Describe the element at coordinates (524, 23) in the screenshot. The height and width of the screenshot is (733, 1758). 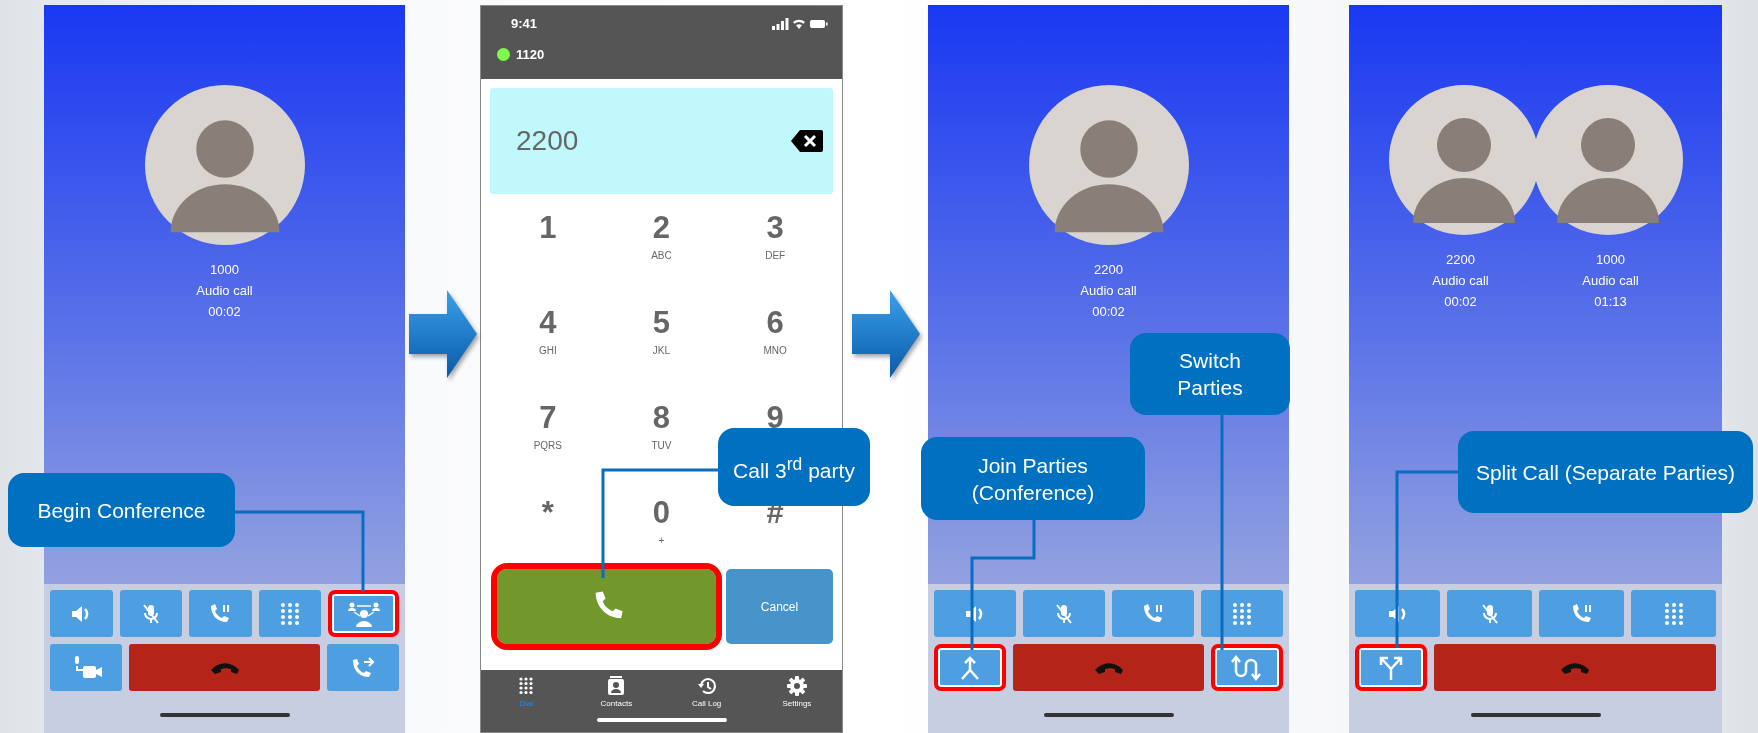
I see `clock-time: 9:41` at that location.